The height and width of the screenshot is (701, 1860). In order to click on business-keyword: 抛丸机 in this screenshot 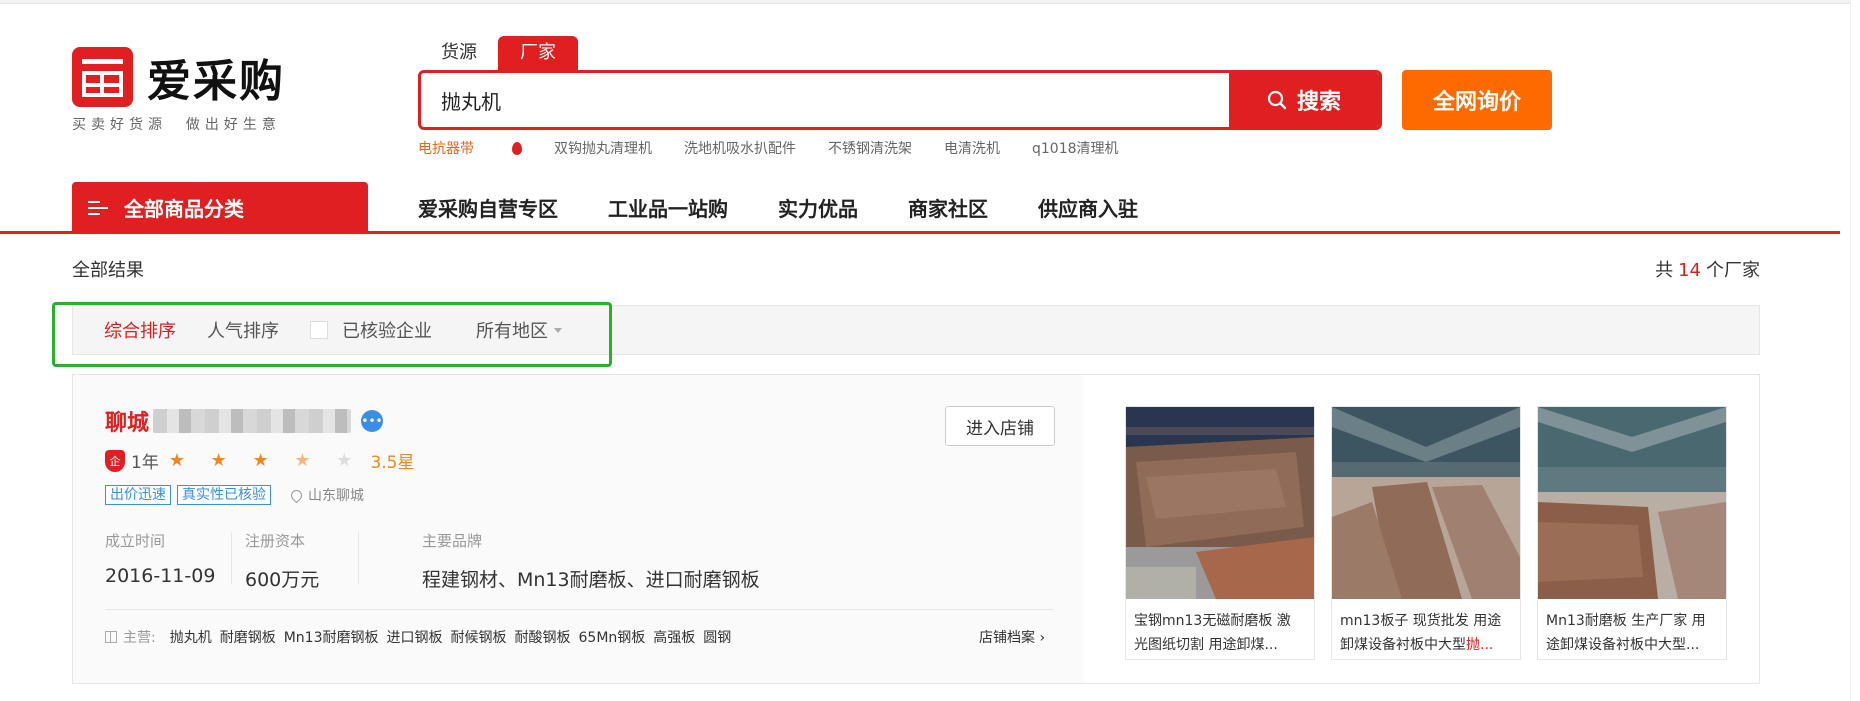, I will do `click(191, 637)`.